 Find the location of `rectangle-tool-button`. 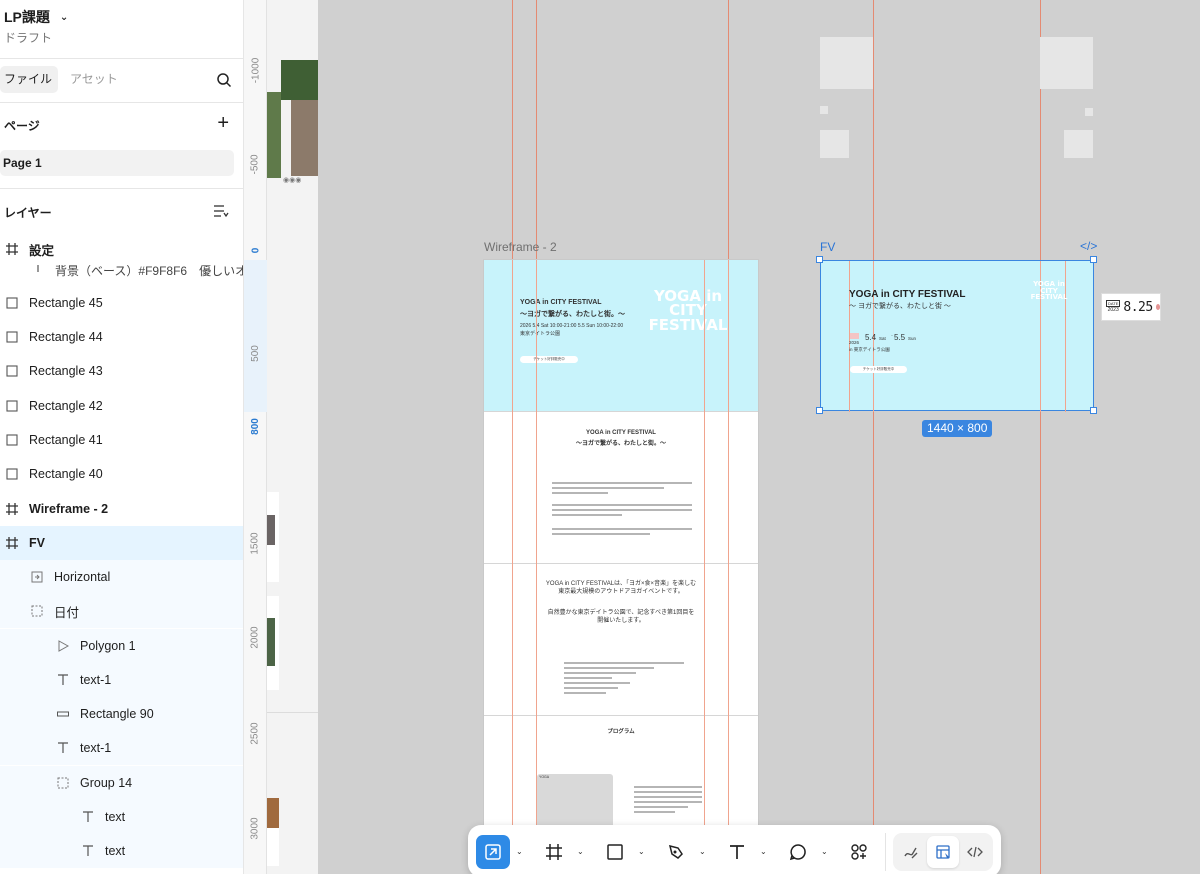

rectangle-tool-button is located at coordinates (615, 852).